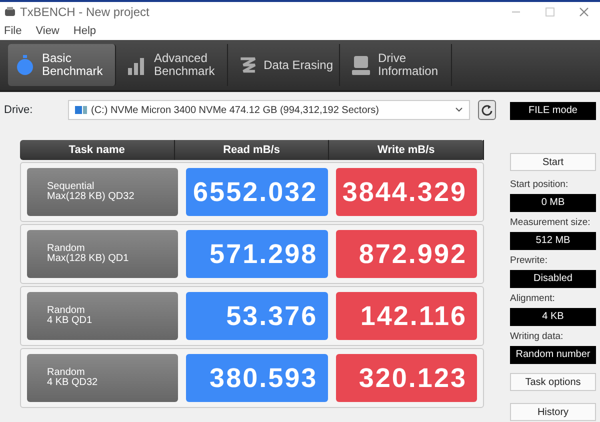  What do you see at coordinates (406, 150) in the screenshot?
I see `column-header: Write mB/s` at bounding box center [406, 150].